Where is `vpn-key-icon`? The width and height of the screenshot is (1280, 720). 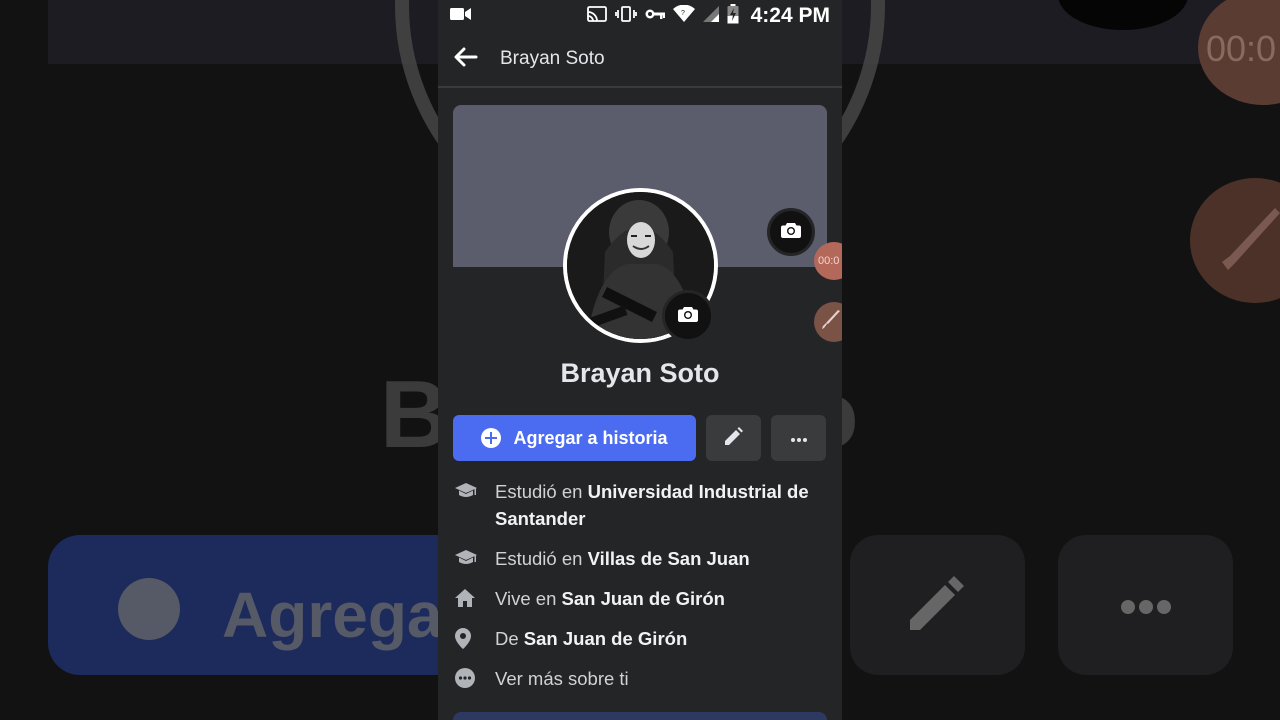 vpn-key-icon is located at coordinates (655, 16).